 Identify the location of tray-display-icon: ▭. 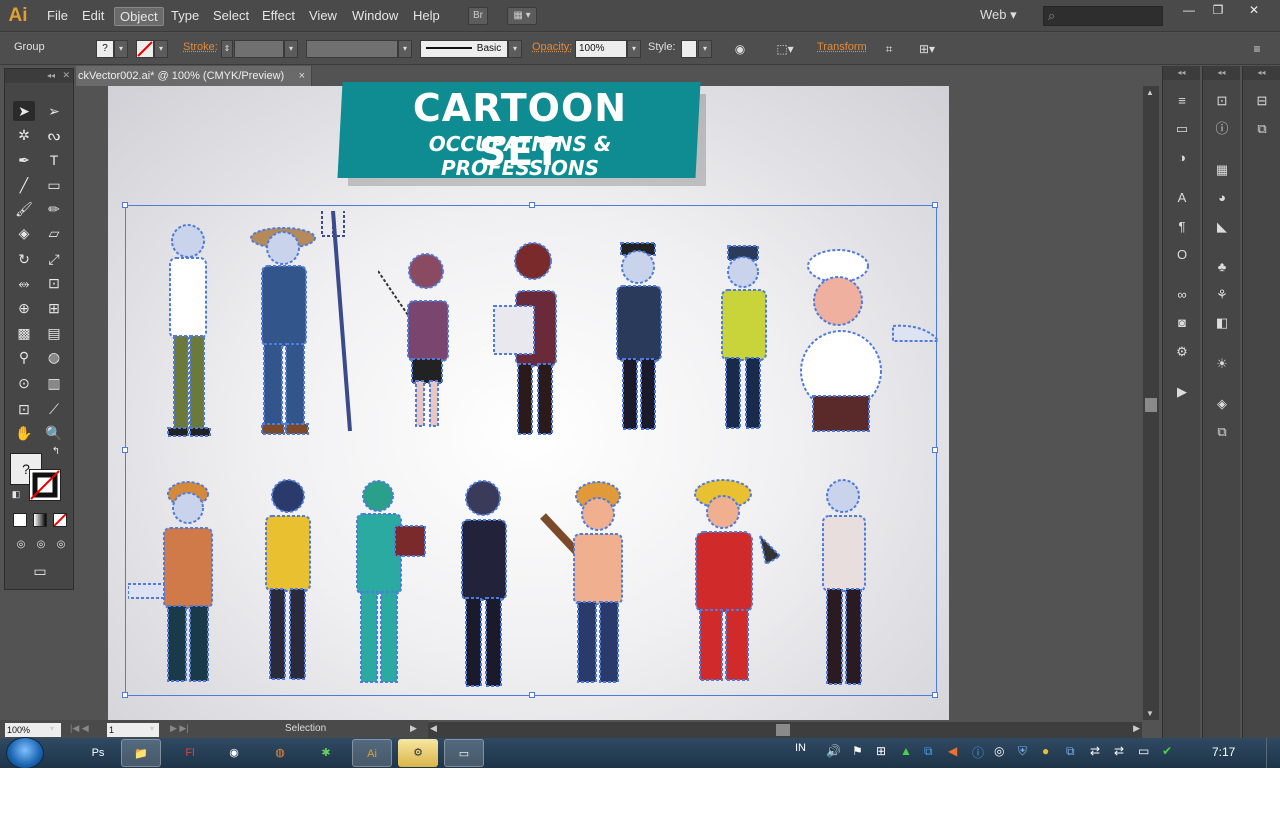
(1143, 751).